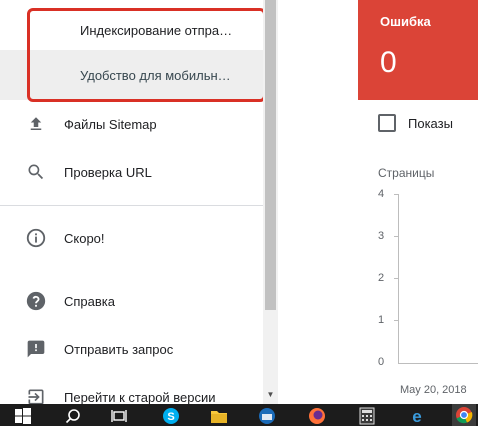 The image size is (478, 426). I want to click on windows-taskbar: S e, so click(239, 415).